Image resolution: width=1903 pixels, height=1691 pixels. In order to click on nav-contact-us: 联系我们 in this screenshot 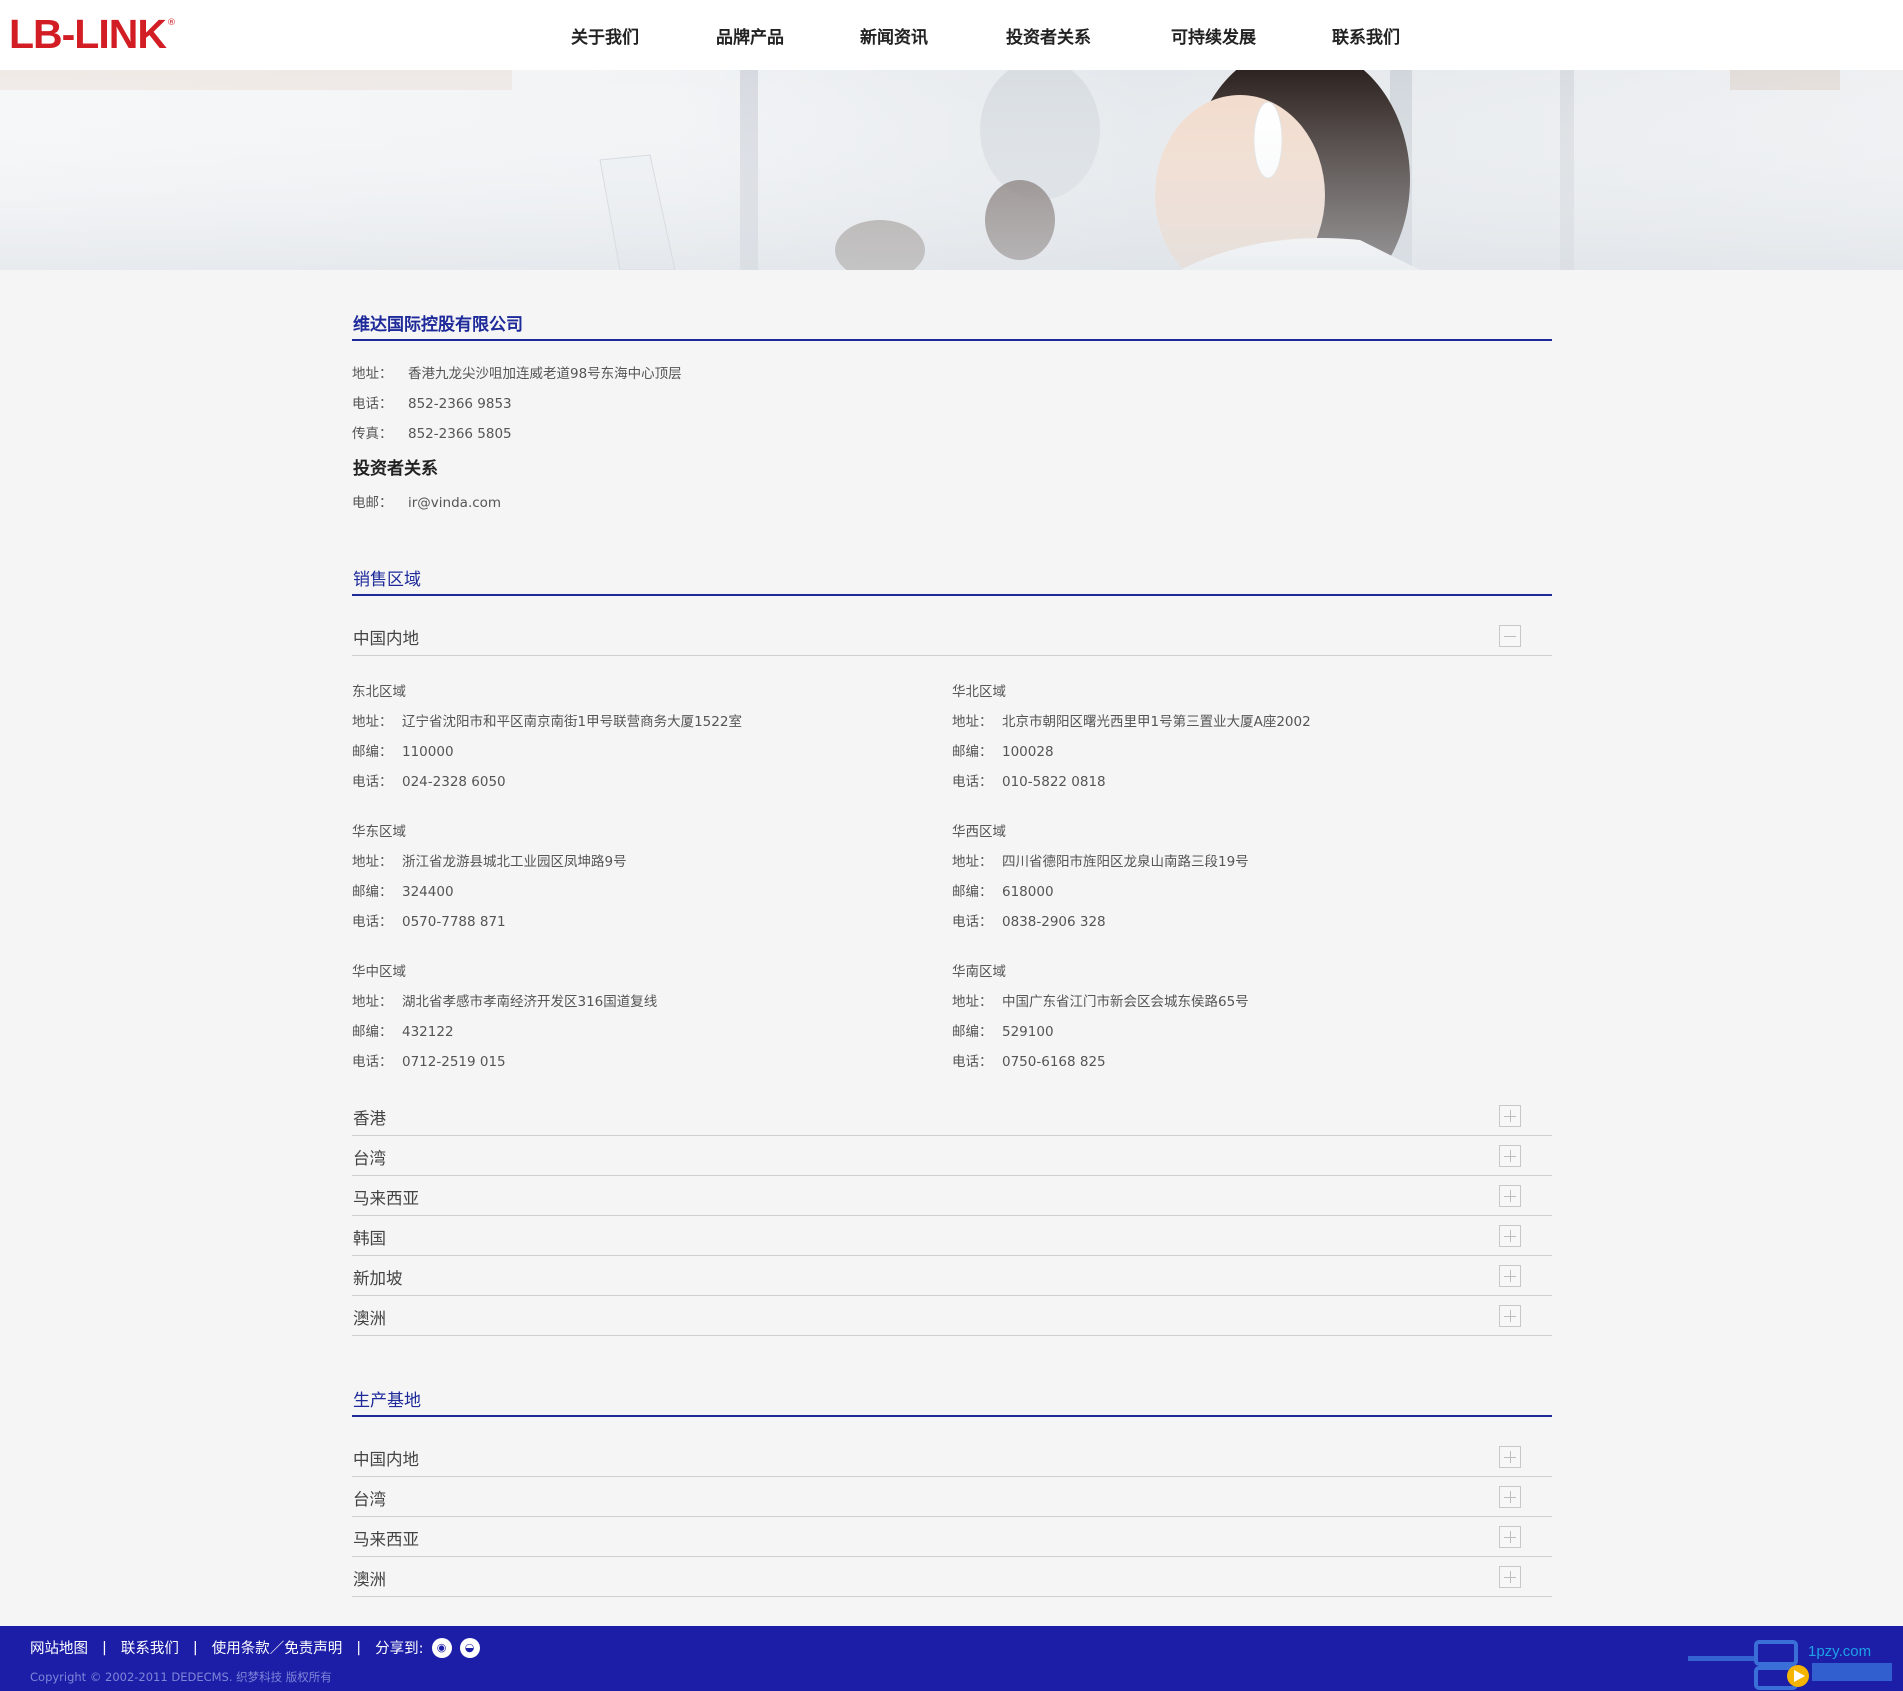, I will do `click(1366, 35)`.